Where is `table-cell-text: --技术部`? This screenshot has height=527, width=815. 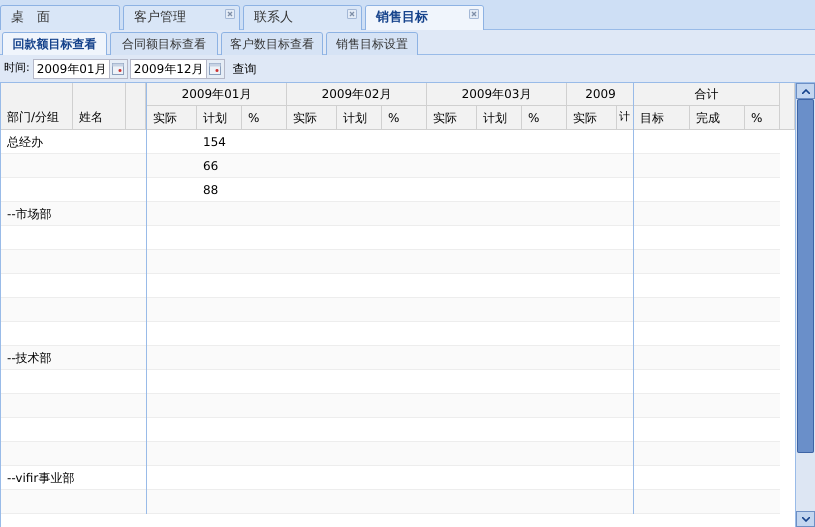
table-cell-text: --技术部 is located at coordinates (29, 358).